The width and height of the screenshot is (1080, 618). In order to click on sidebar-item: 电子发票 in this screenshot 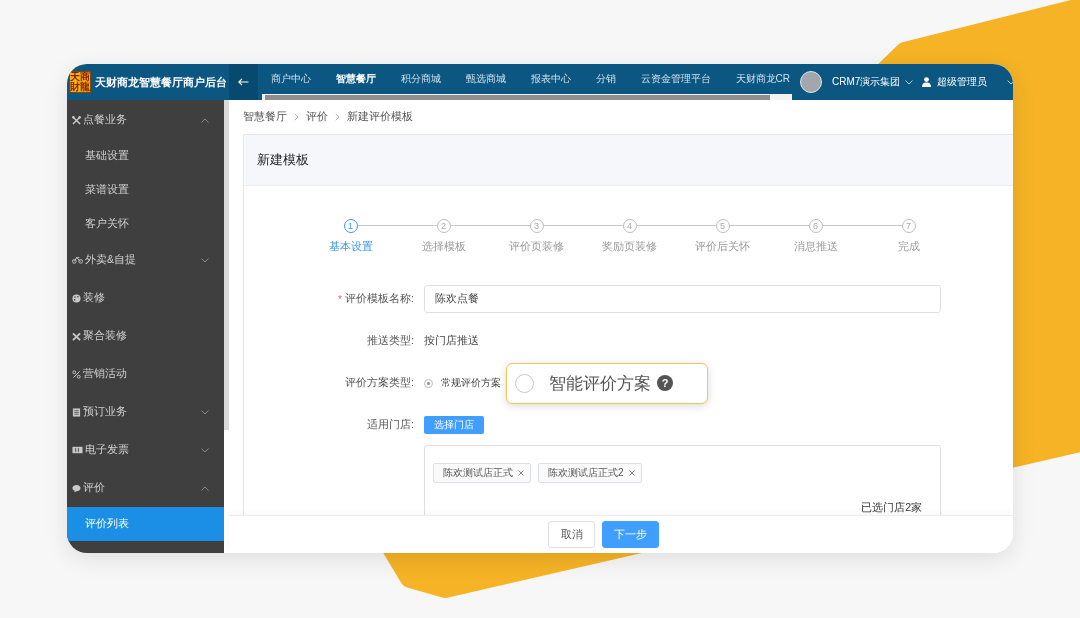, I will do `click(145, 450)`.